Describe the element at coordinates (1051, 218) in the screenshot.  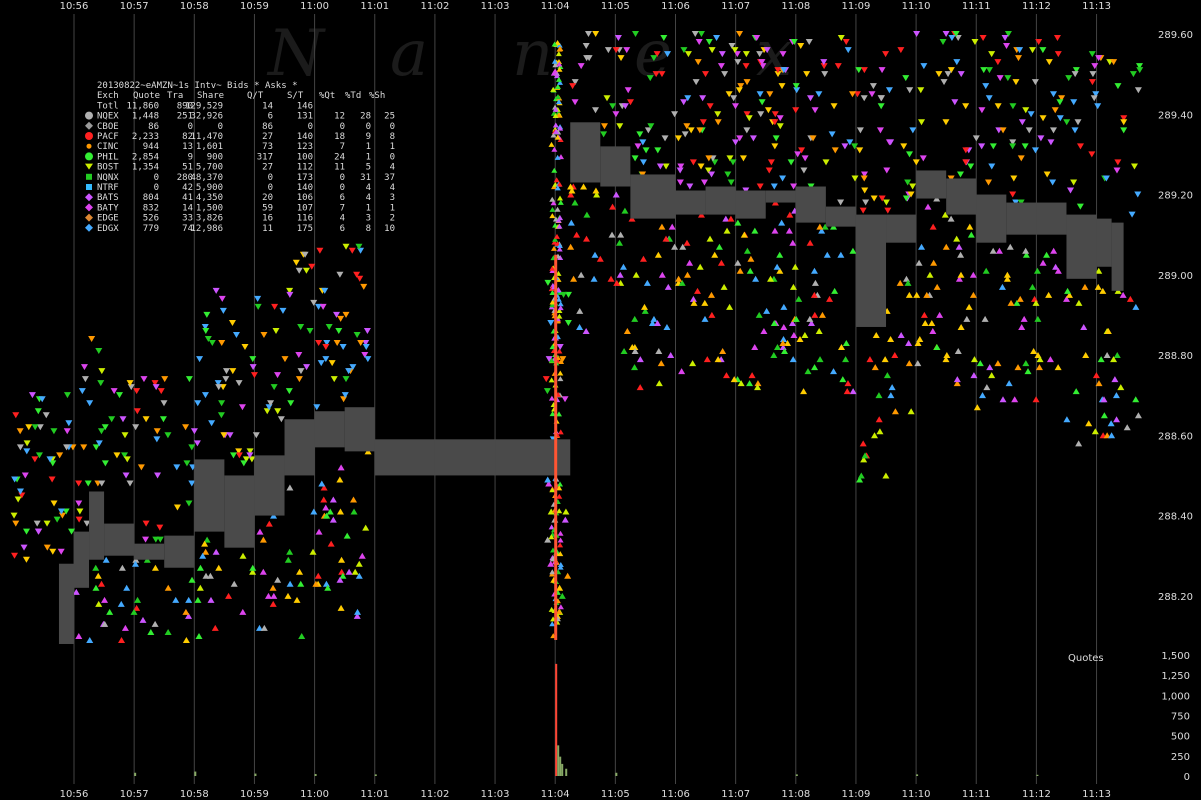
I see `spread-segment` at that location.